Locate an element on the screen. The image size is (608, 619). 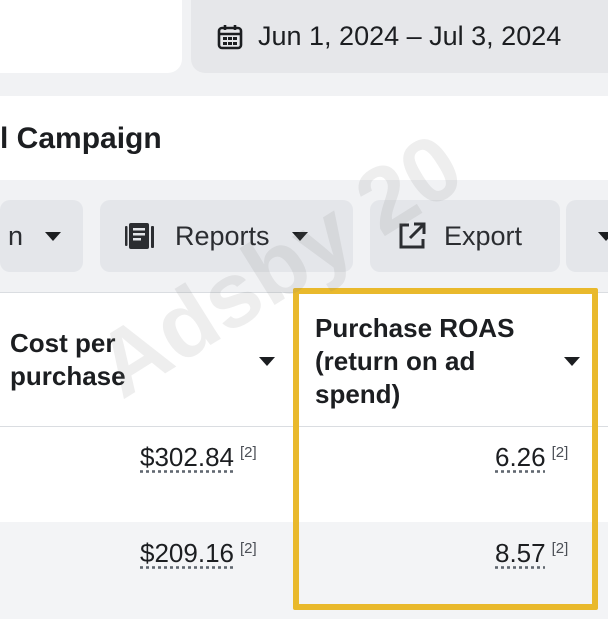
page-title-text: l Campaign is located at coordinates (81, 138).